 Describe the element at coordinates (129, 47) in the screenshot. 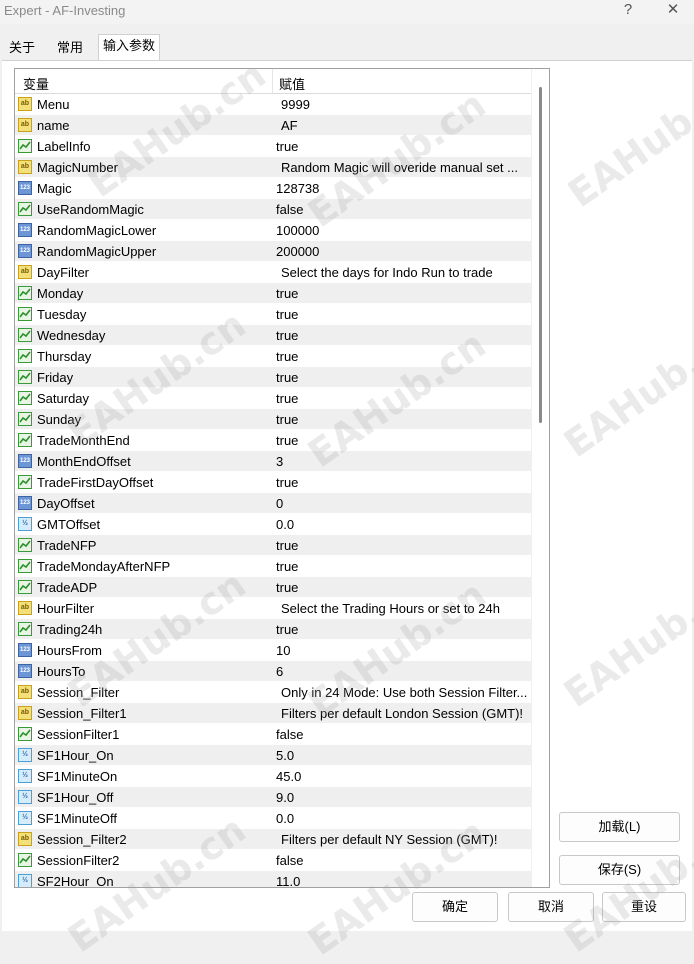

I see `tab-inputs: 输入参数` at that location.